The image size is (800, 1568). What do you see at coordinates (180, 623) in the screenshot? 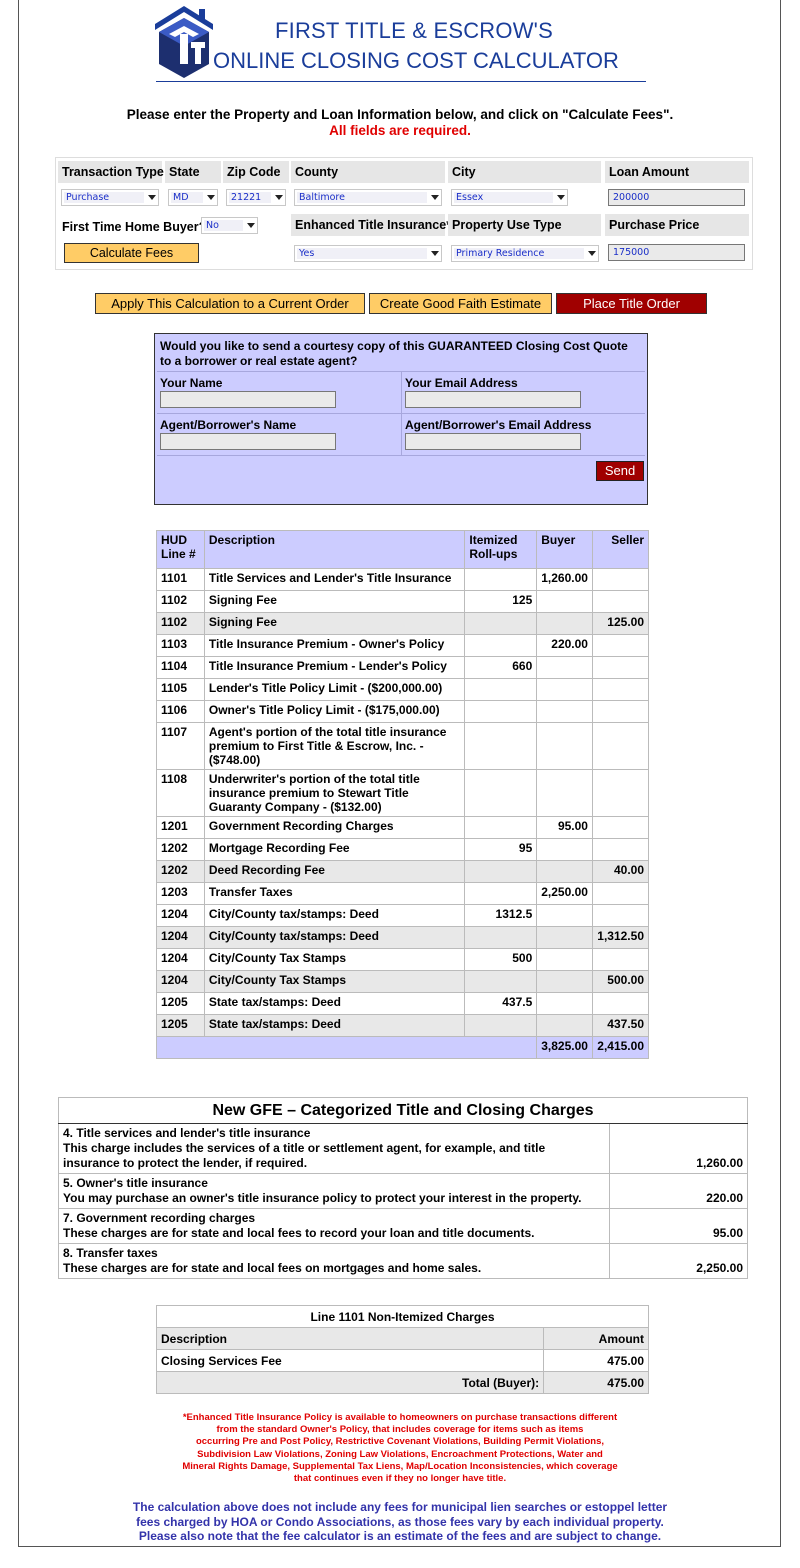
I see `hud-line-cell: 1102` at bounding box center [180, 623].